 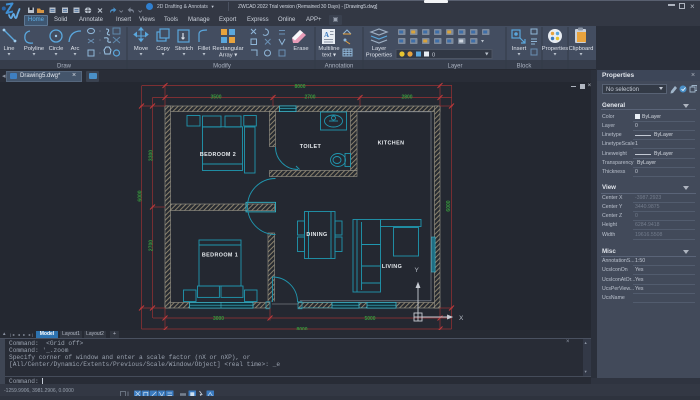 I want to click on svg-text: Arc, so click(x=75, y=49).